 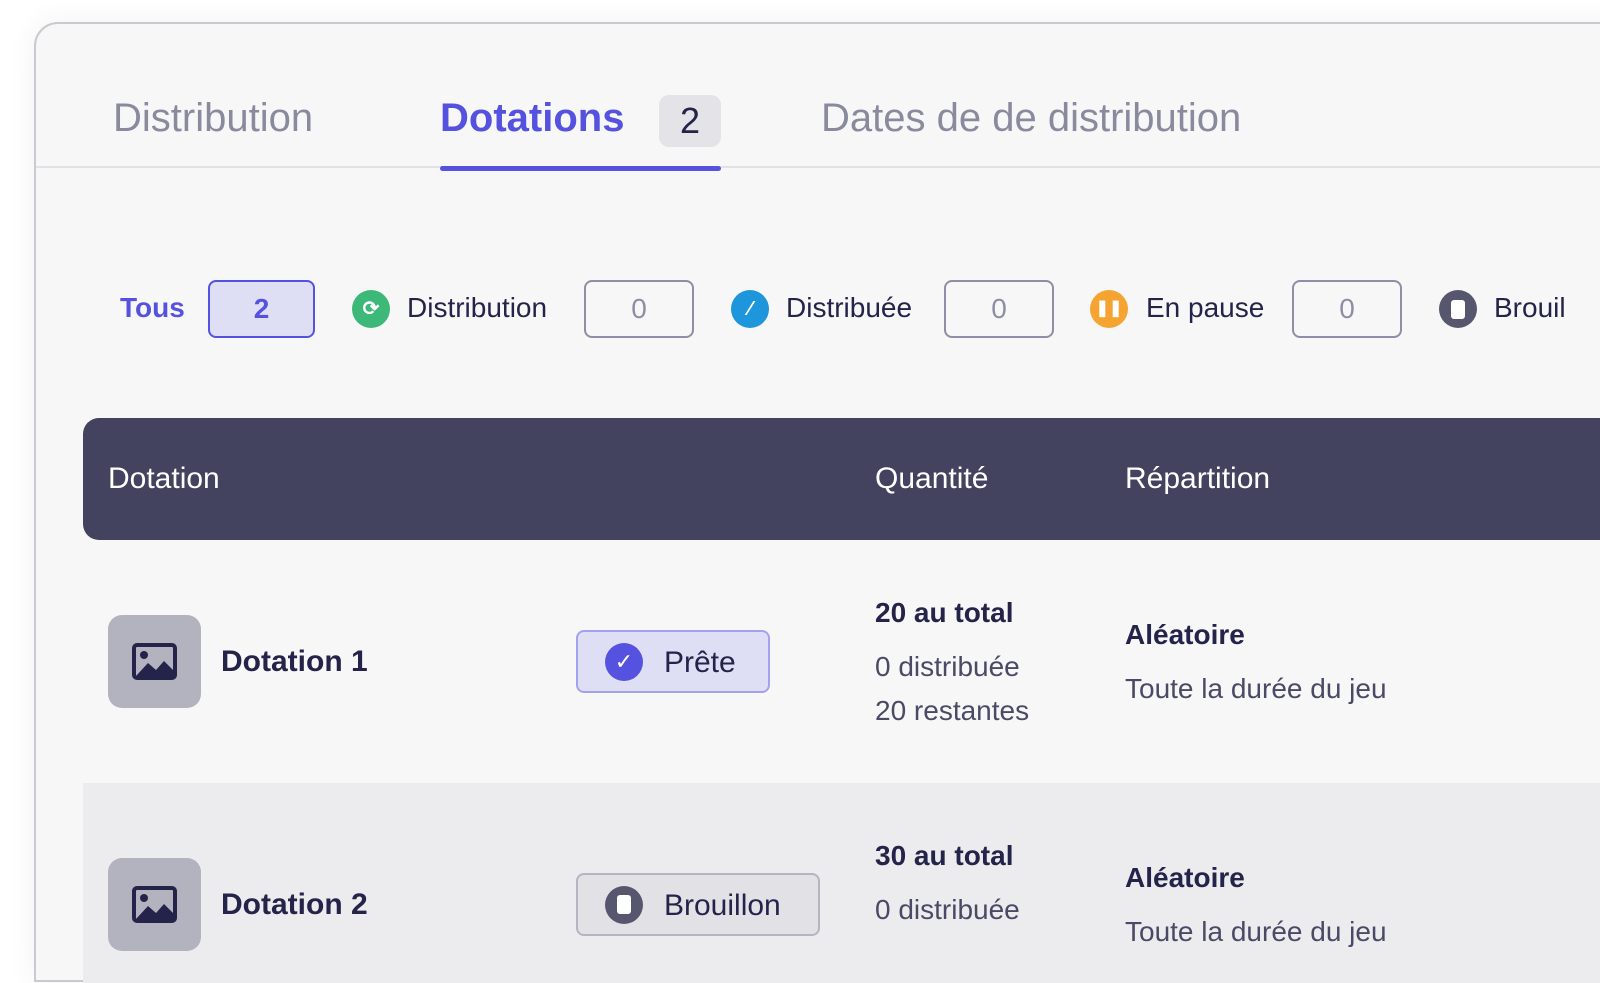 I want to click on filter-distribution-label: Distribution, so click(x=477, y=308).